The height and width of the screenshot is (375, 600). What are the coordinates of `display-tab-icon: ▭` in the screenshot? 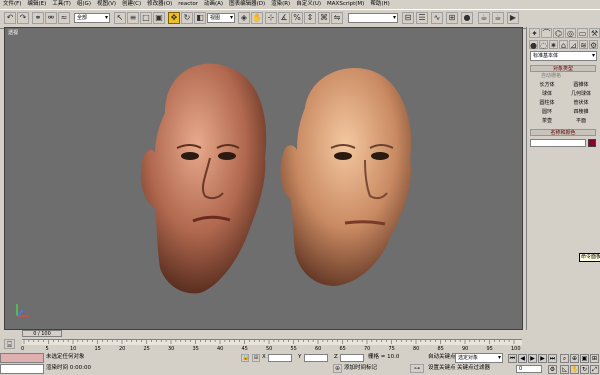 It's located at (582, 33).